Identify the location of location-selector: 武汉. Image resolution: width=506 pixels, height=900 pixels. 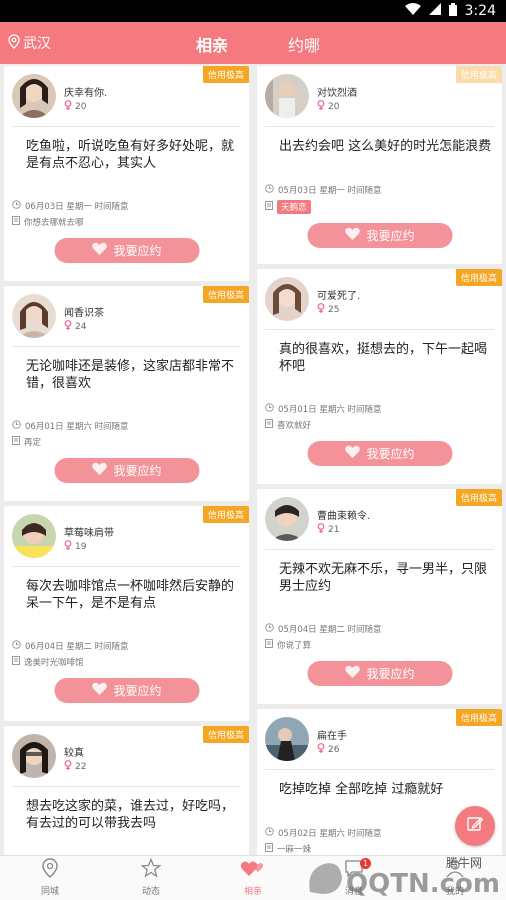
(29, 43).